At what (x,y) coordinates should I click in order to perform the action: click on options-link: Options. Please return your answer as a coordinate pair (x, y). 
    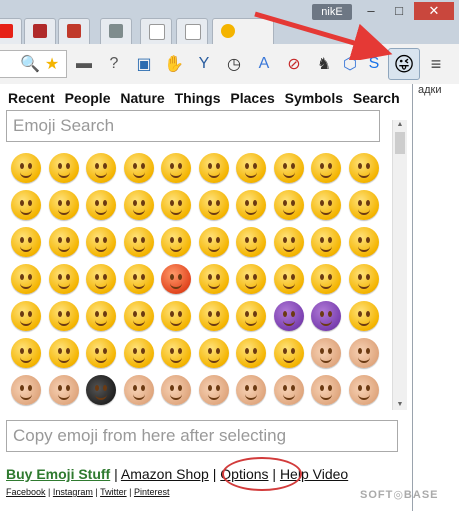
    Looking at the image, I should click on (244, 474).